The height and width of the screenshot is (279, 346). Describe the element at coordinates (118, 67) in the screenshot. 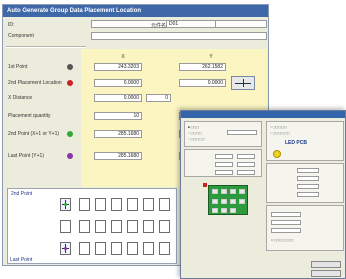

I see `first-point-x: 243.3203` at that location.